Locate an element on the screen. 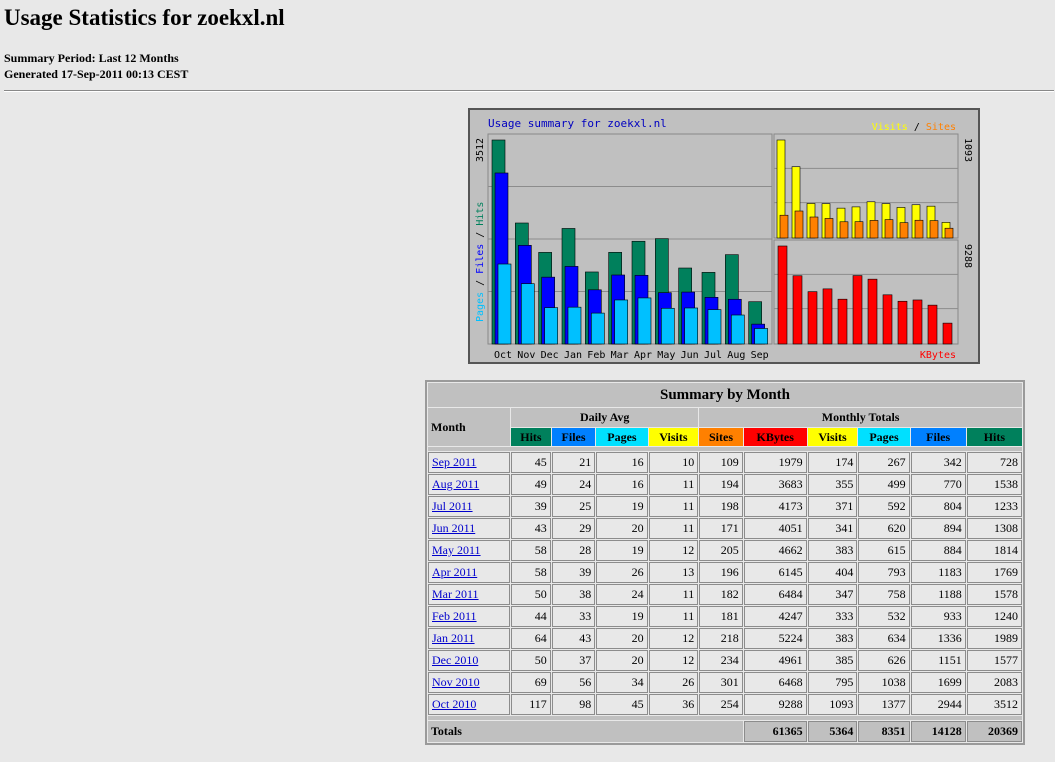 Image resolution: width=1055 pixels, height=762 pixels. month-link: Apr 2011 is located at coordinates (454, 572).